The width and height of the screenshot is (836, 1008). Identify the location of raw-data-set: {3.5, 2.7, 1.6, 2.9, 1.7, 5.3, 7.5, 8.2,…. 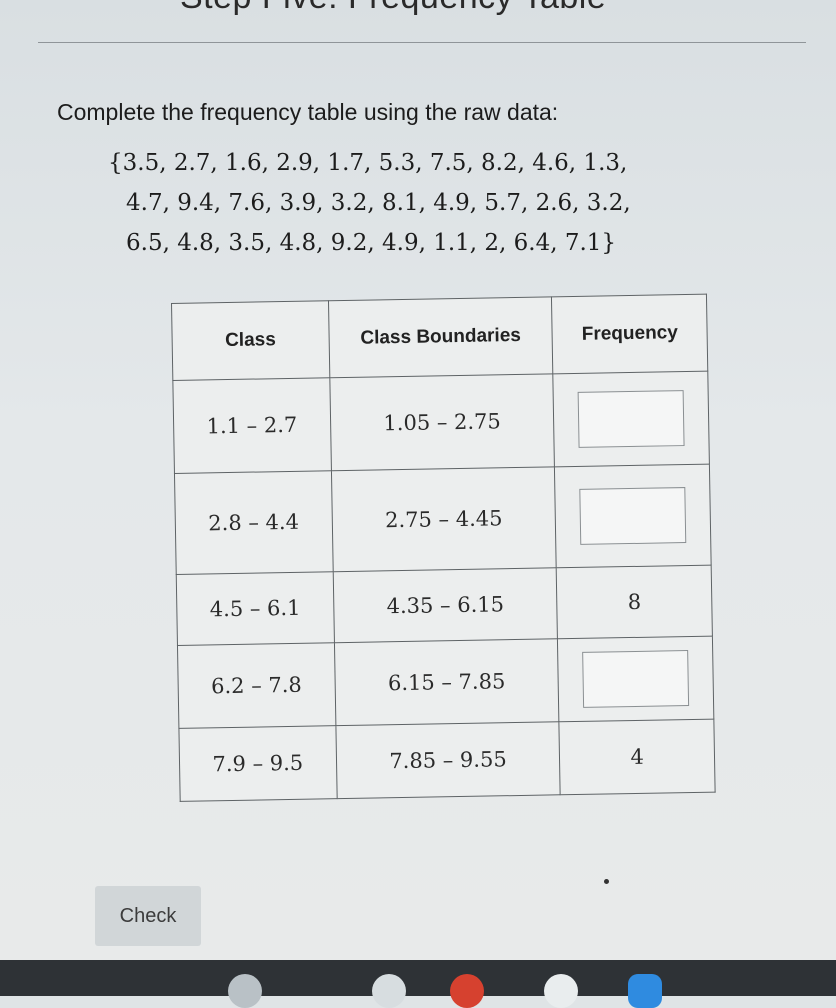
(448, 203).